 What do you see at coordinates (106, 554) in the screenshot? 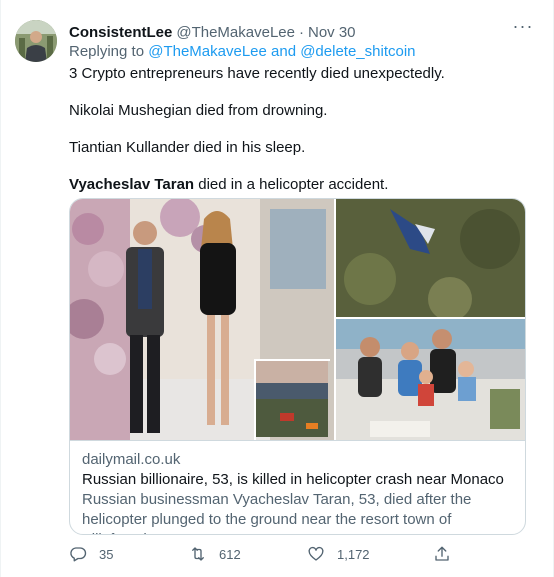
I see `reply-count: 35` at bounding box center [106, 554].